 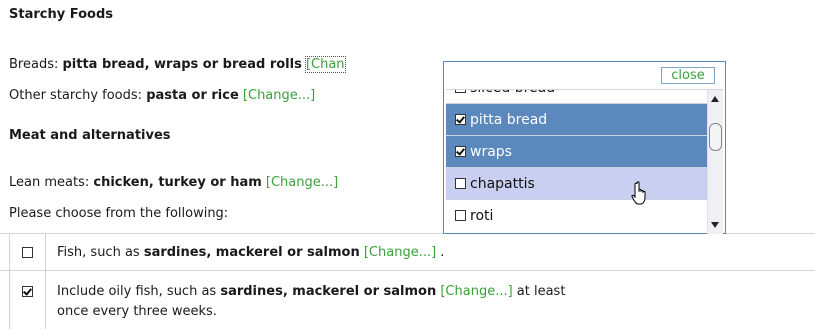 I want to click on fish-prefix: Fish, such as, so click(x=100, y=252).